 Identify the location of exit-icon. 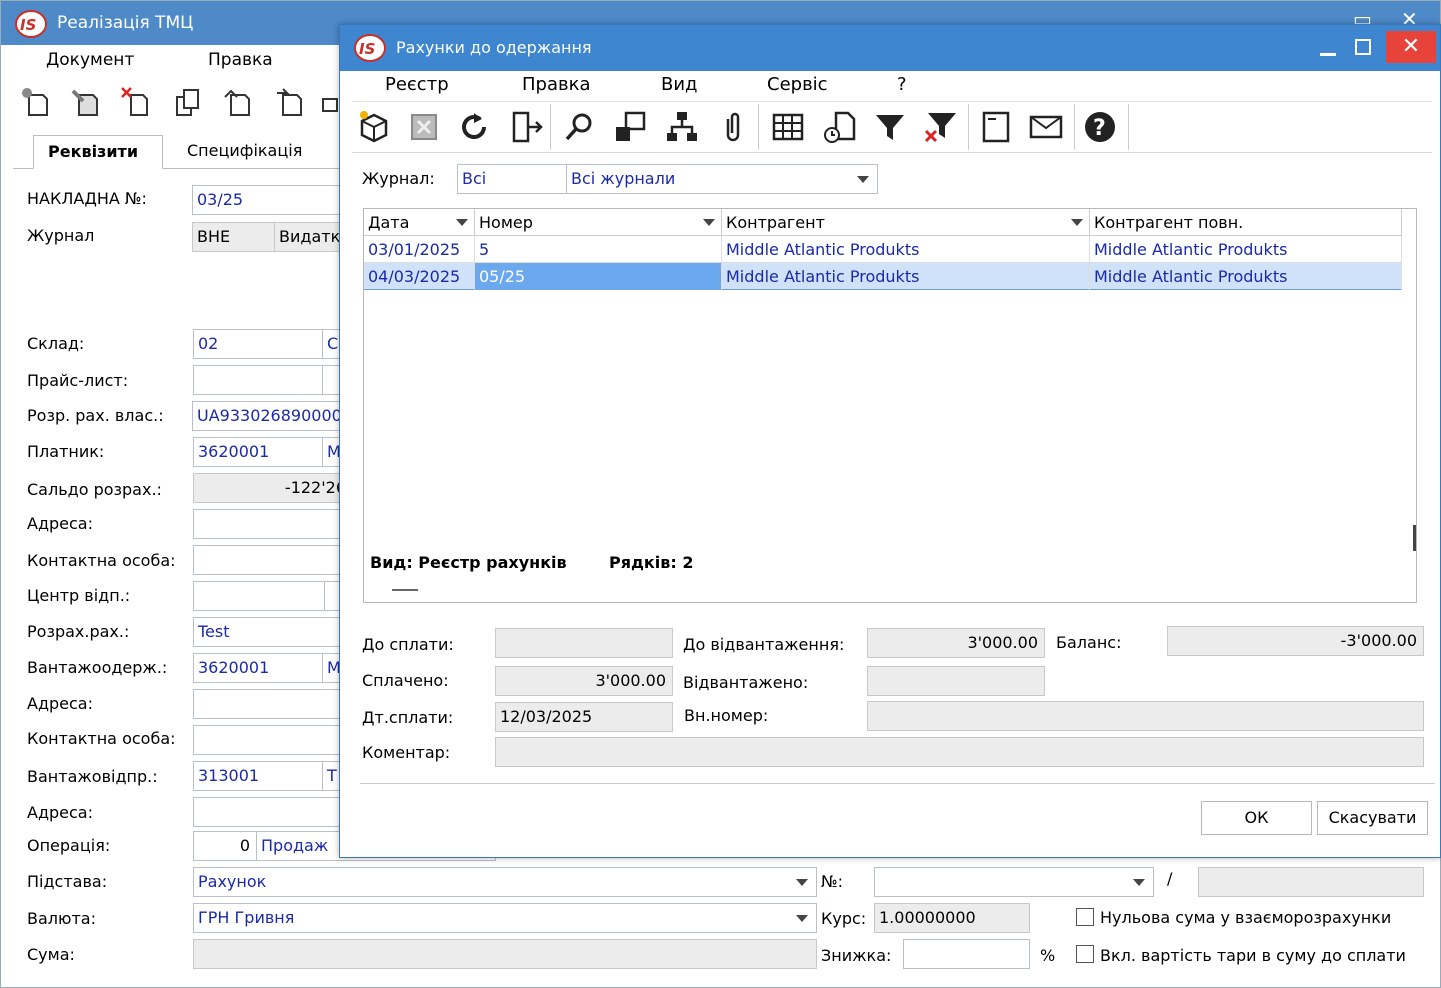
(526, 127).